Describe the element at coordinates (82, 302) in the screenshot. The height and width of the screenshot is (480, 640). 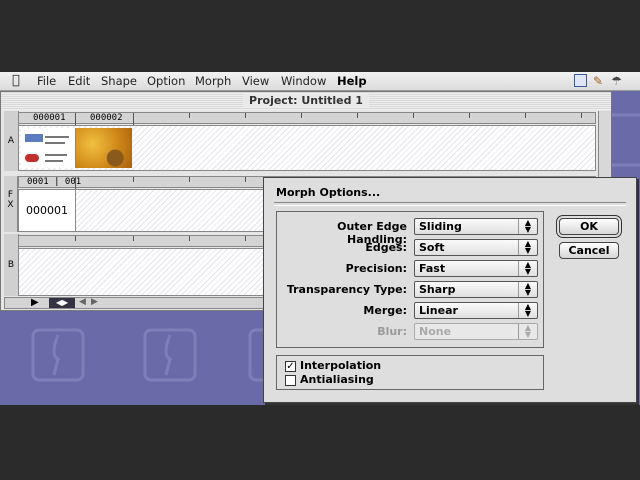
I see `scroll-left-icon: ◀` at that location.